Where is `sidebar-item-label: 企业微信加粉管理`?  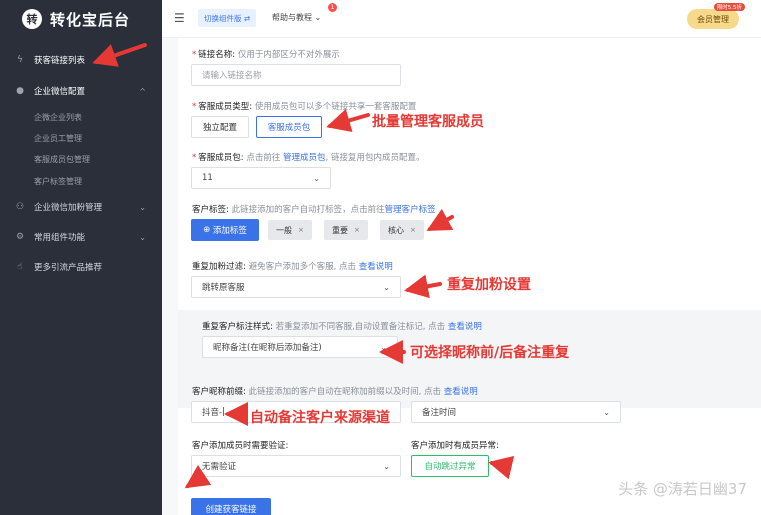
sidebar-item-label: 企业微信加粉管理 is located at coordinates (68, 208).